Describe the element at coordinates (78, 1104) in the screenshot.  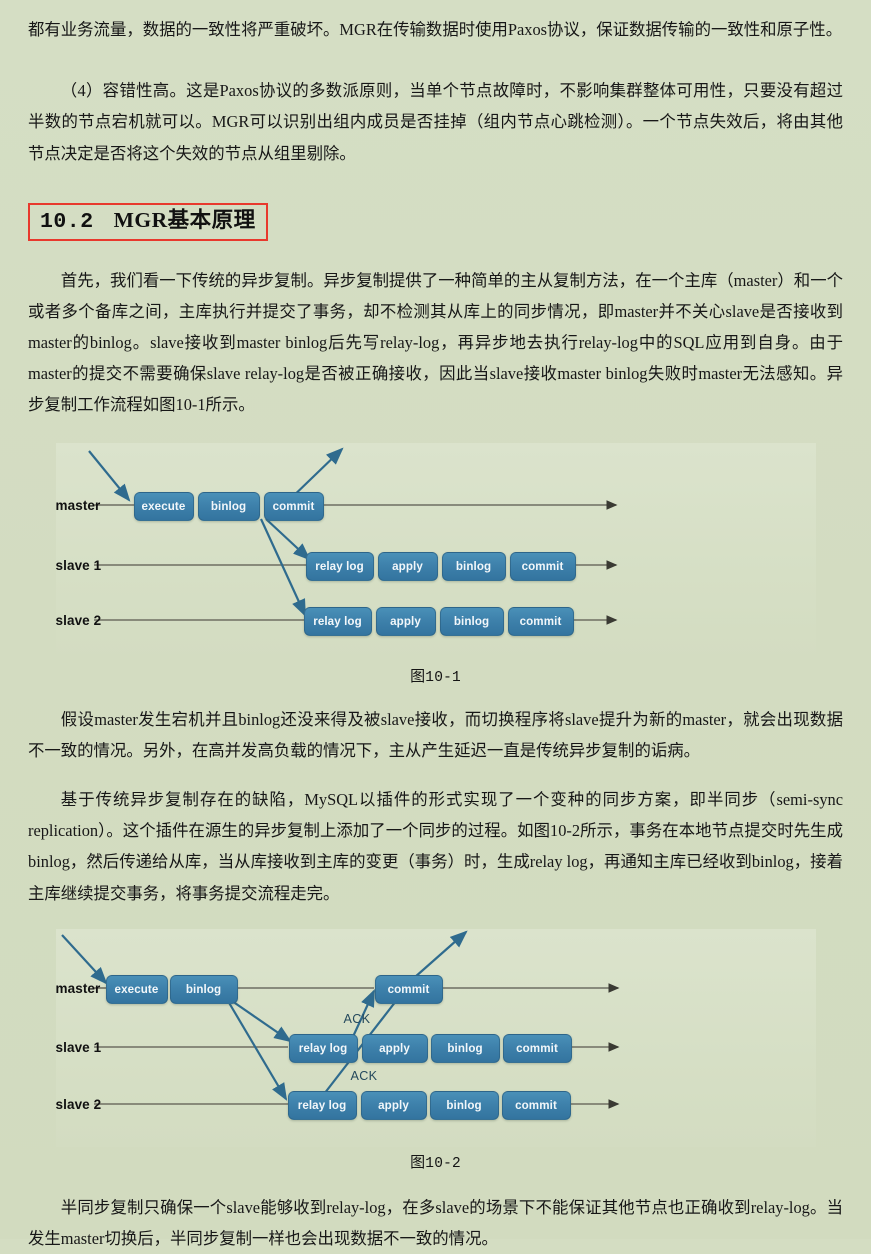
I see `figure-2-row-label-slave-2: slave 2` at that location.